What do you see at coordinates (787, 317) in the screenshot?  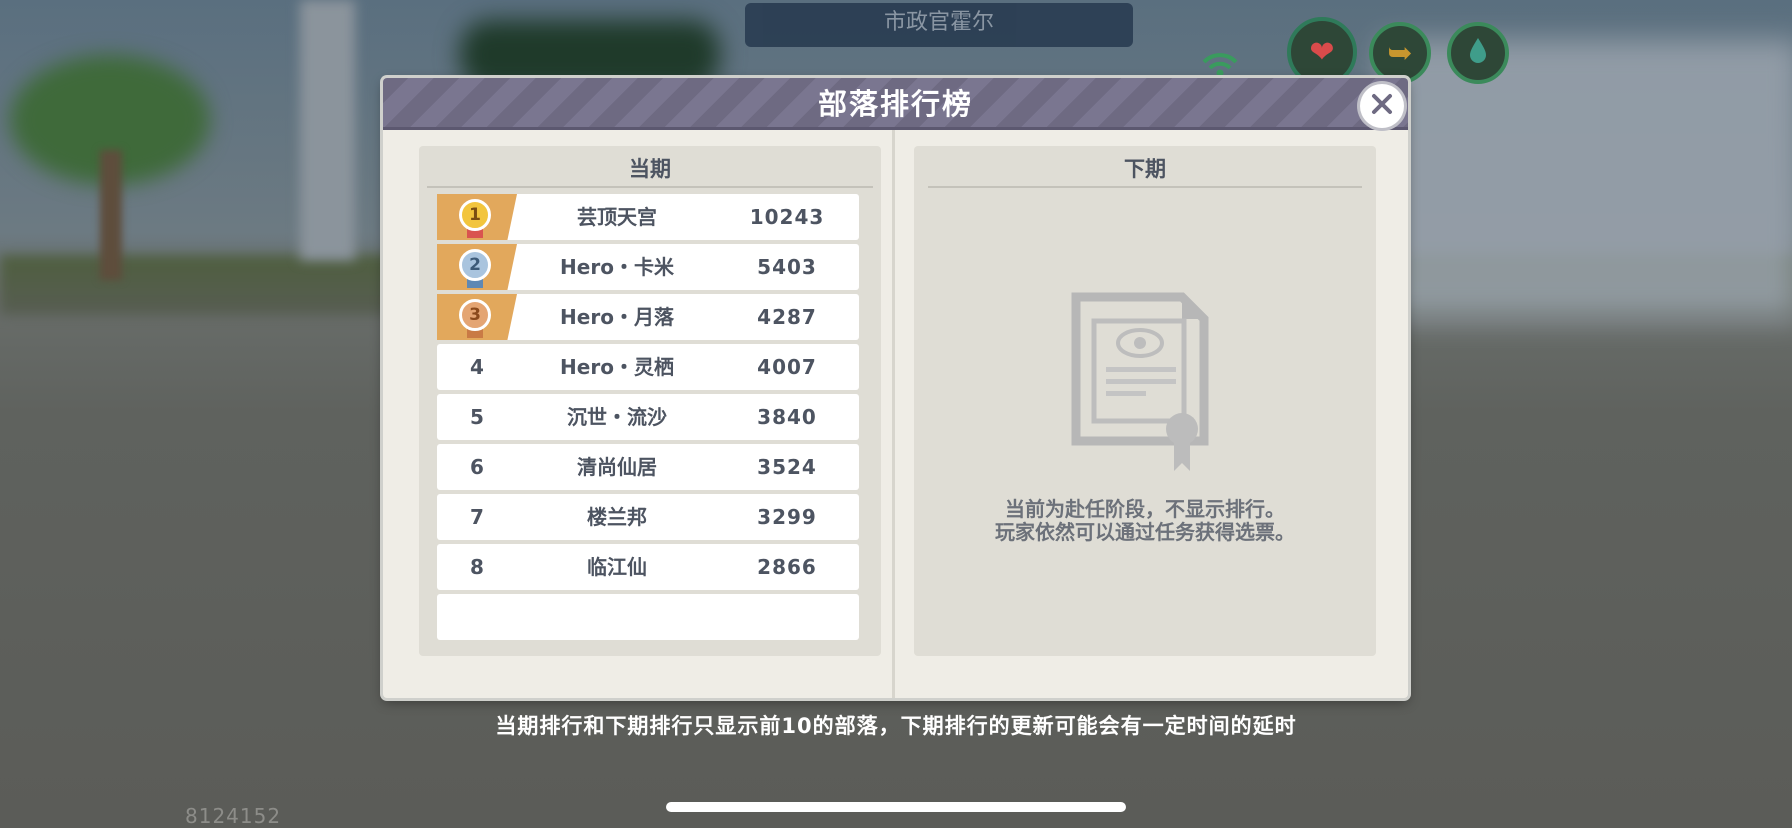 I see `tribe-score: 4287` at bounding box center [787, 317].